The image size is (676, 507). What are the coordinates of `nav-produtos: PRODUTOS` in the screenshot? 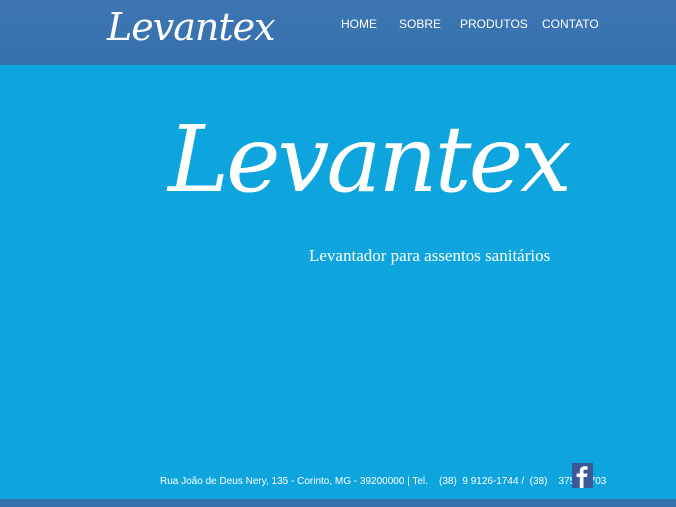 It's located at (494, 24).